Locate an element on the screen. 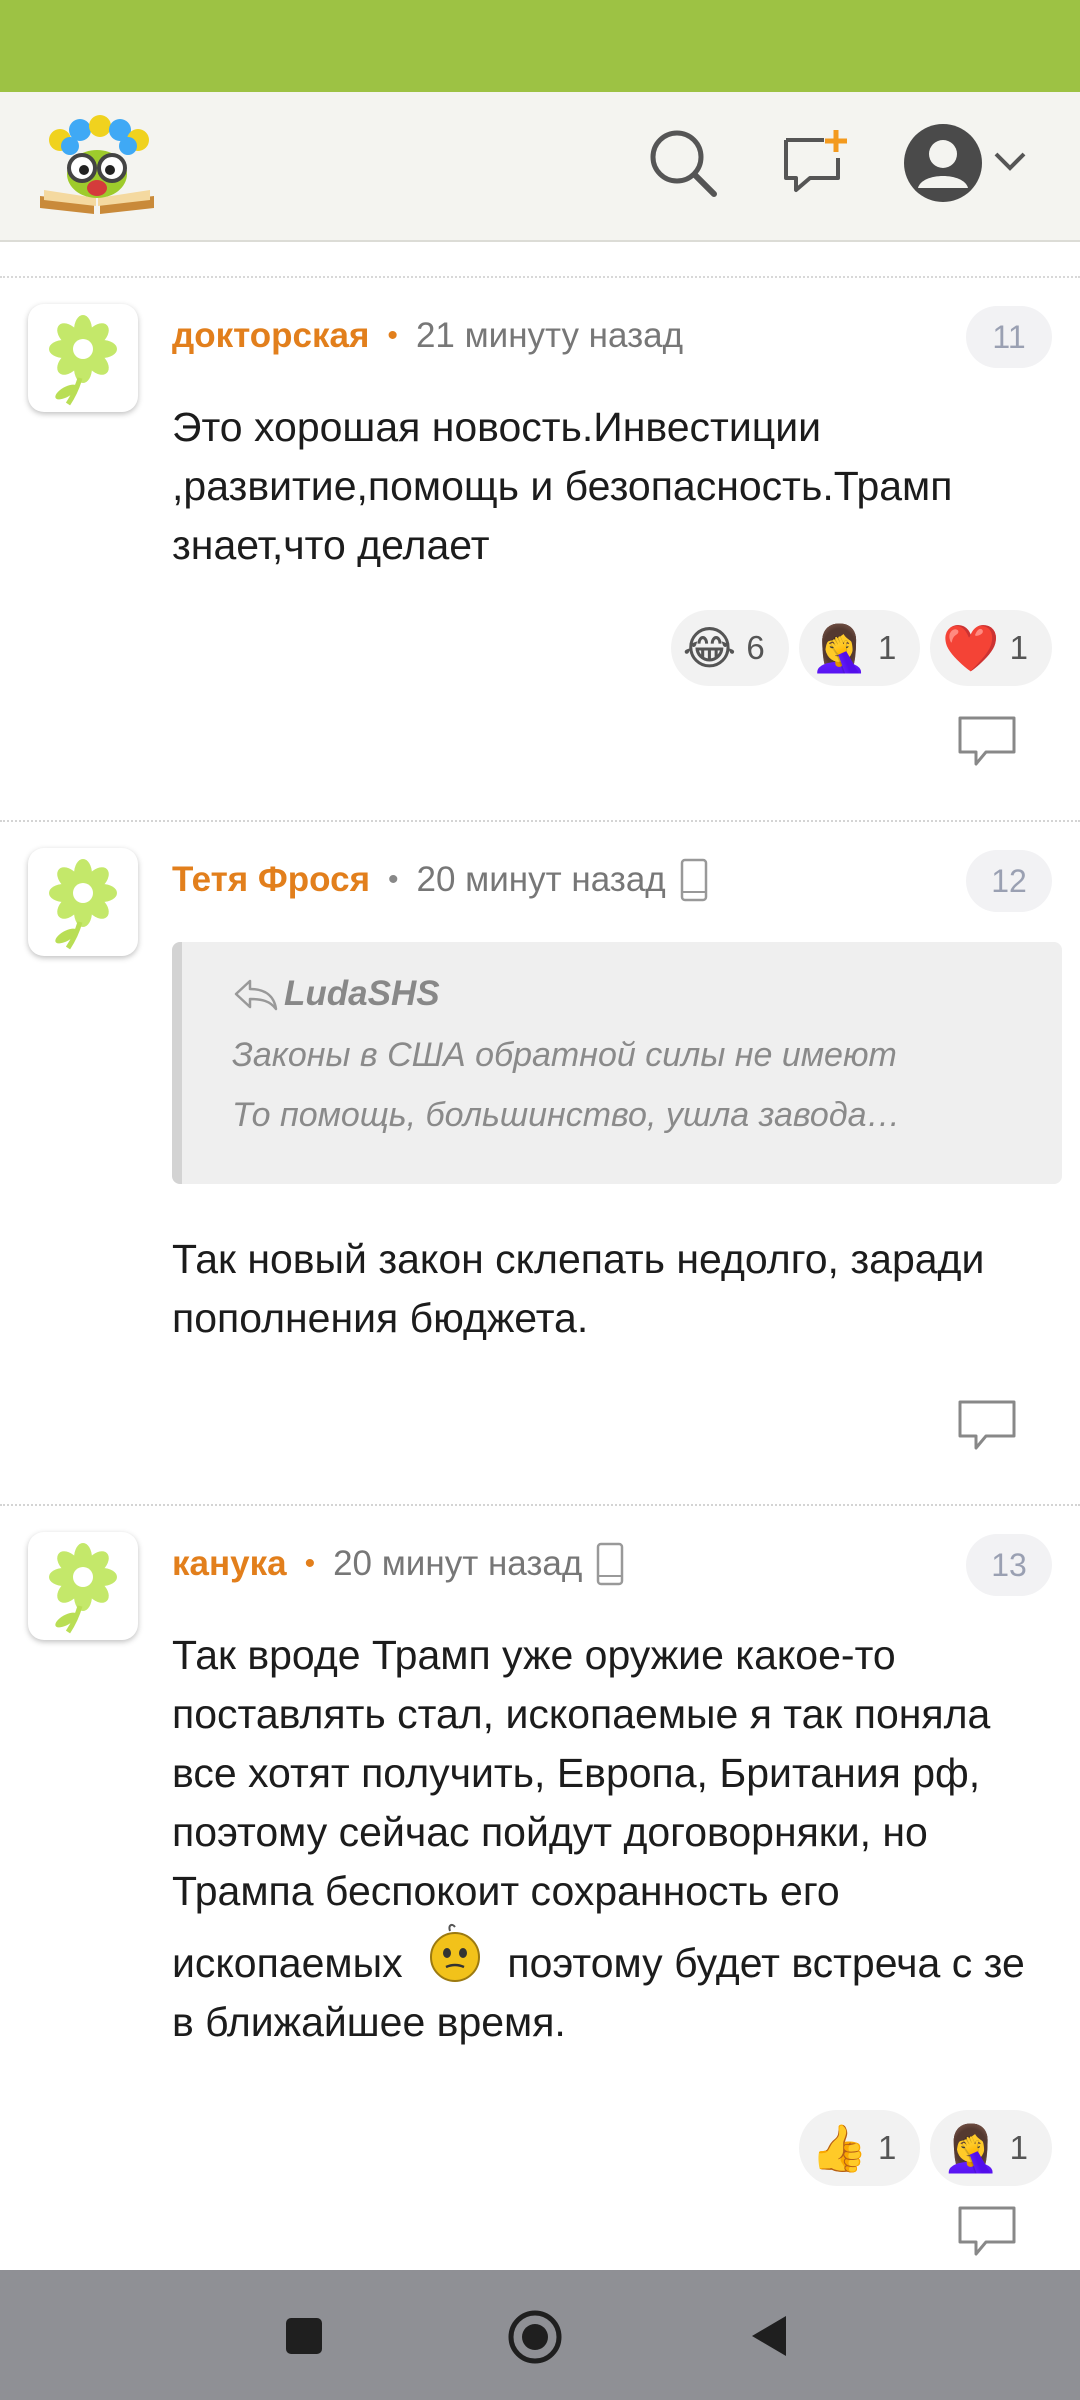 The width and height of the screenshot is (1080, 2400). thinking-smiley-icon is located at coordinates (454, 1952).